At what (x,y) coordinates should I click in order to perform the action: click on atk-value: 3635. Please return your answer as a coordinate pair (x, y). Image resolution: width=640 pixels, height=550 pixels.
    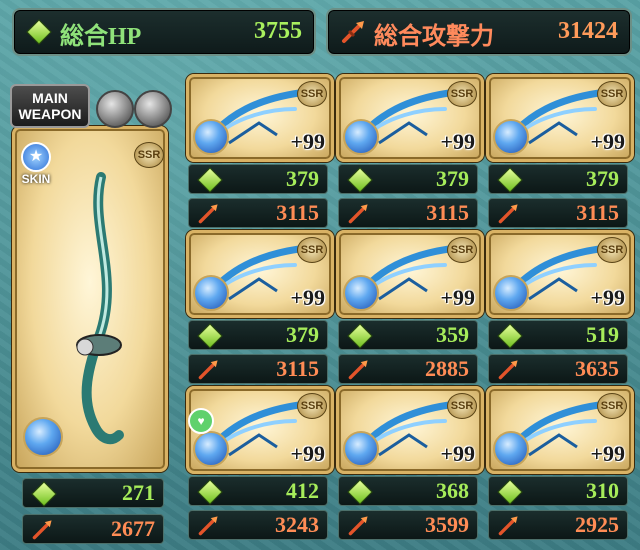
    Looking at the image, I should click on (597, 368).